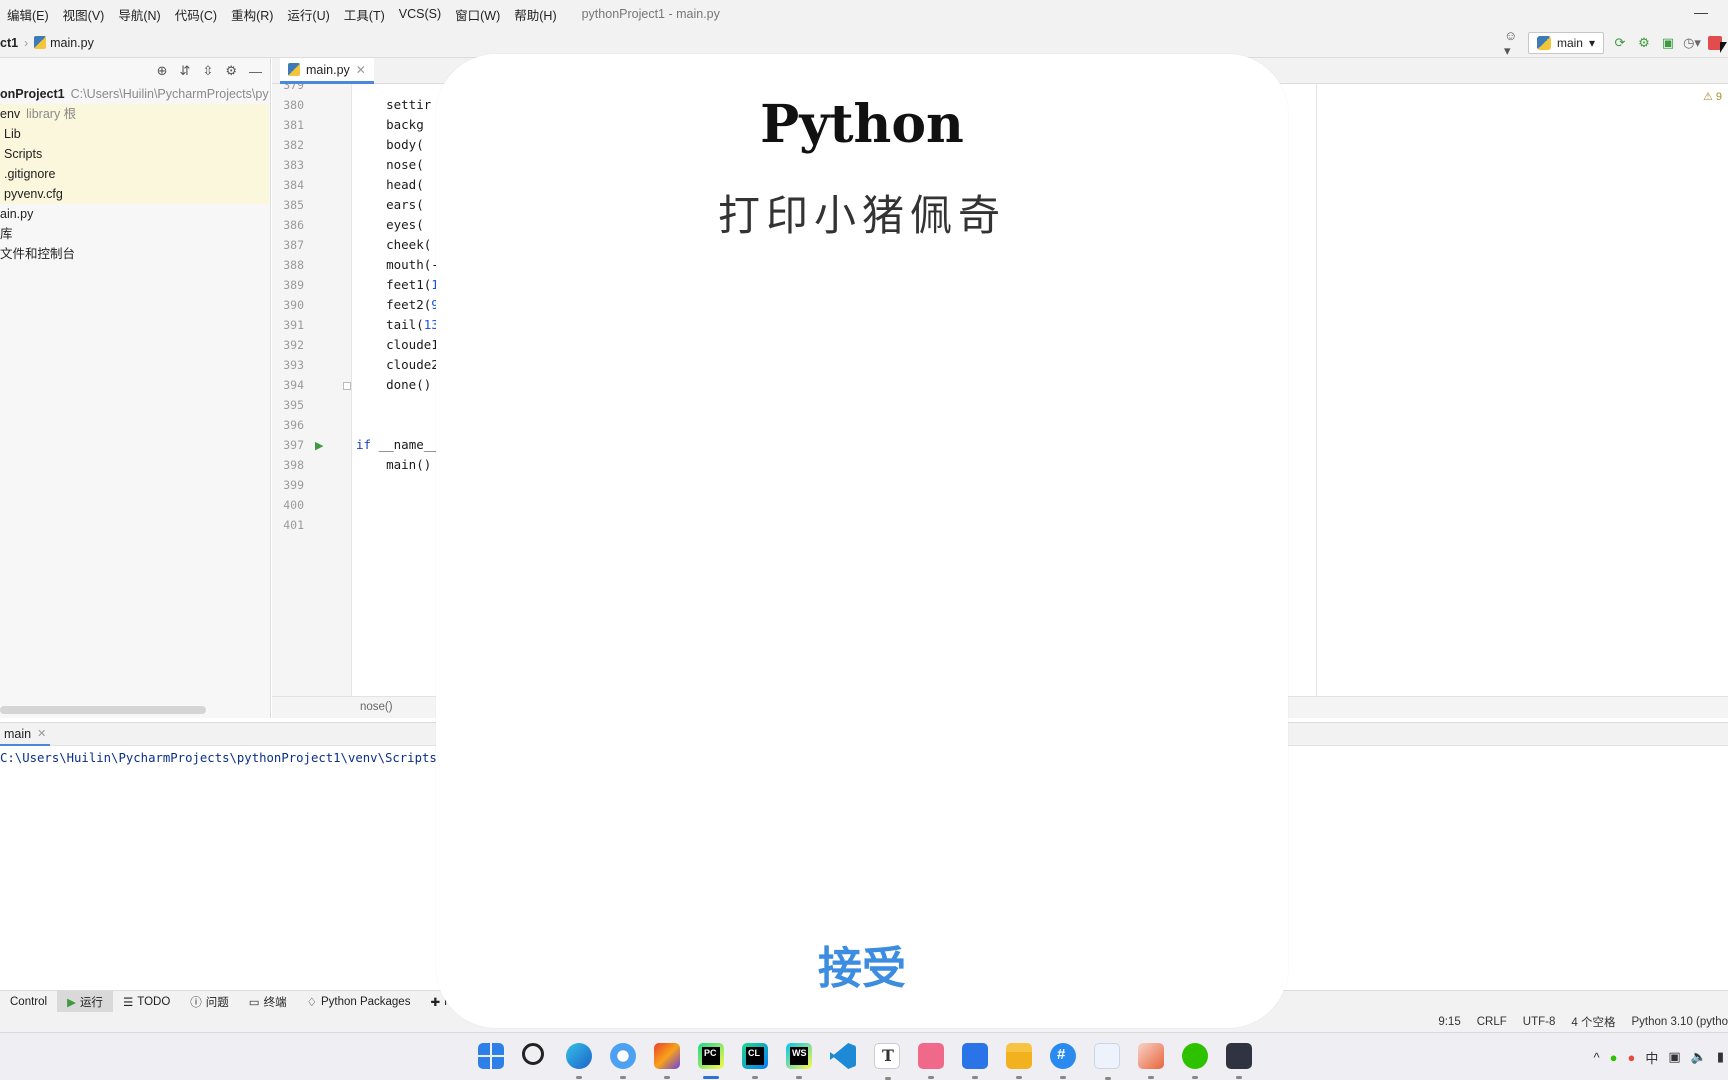 The image size is (1728, 1080). What do you see at coordinates (255, 71) in the screenshot?
I see `hide-panel-icon: —` at bounding box center [255, 71].